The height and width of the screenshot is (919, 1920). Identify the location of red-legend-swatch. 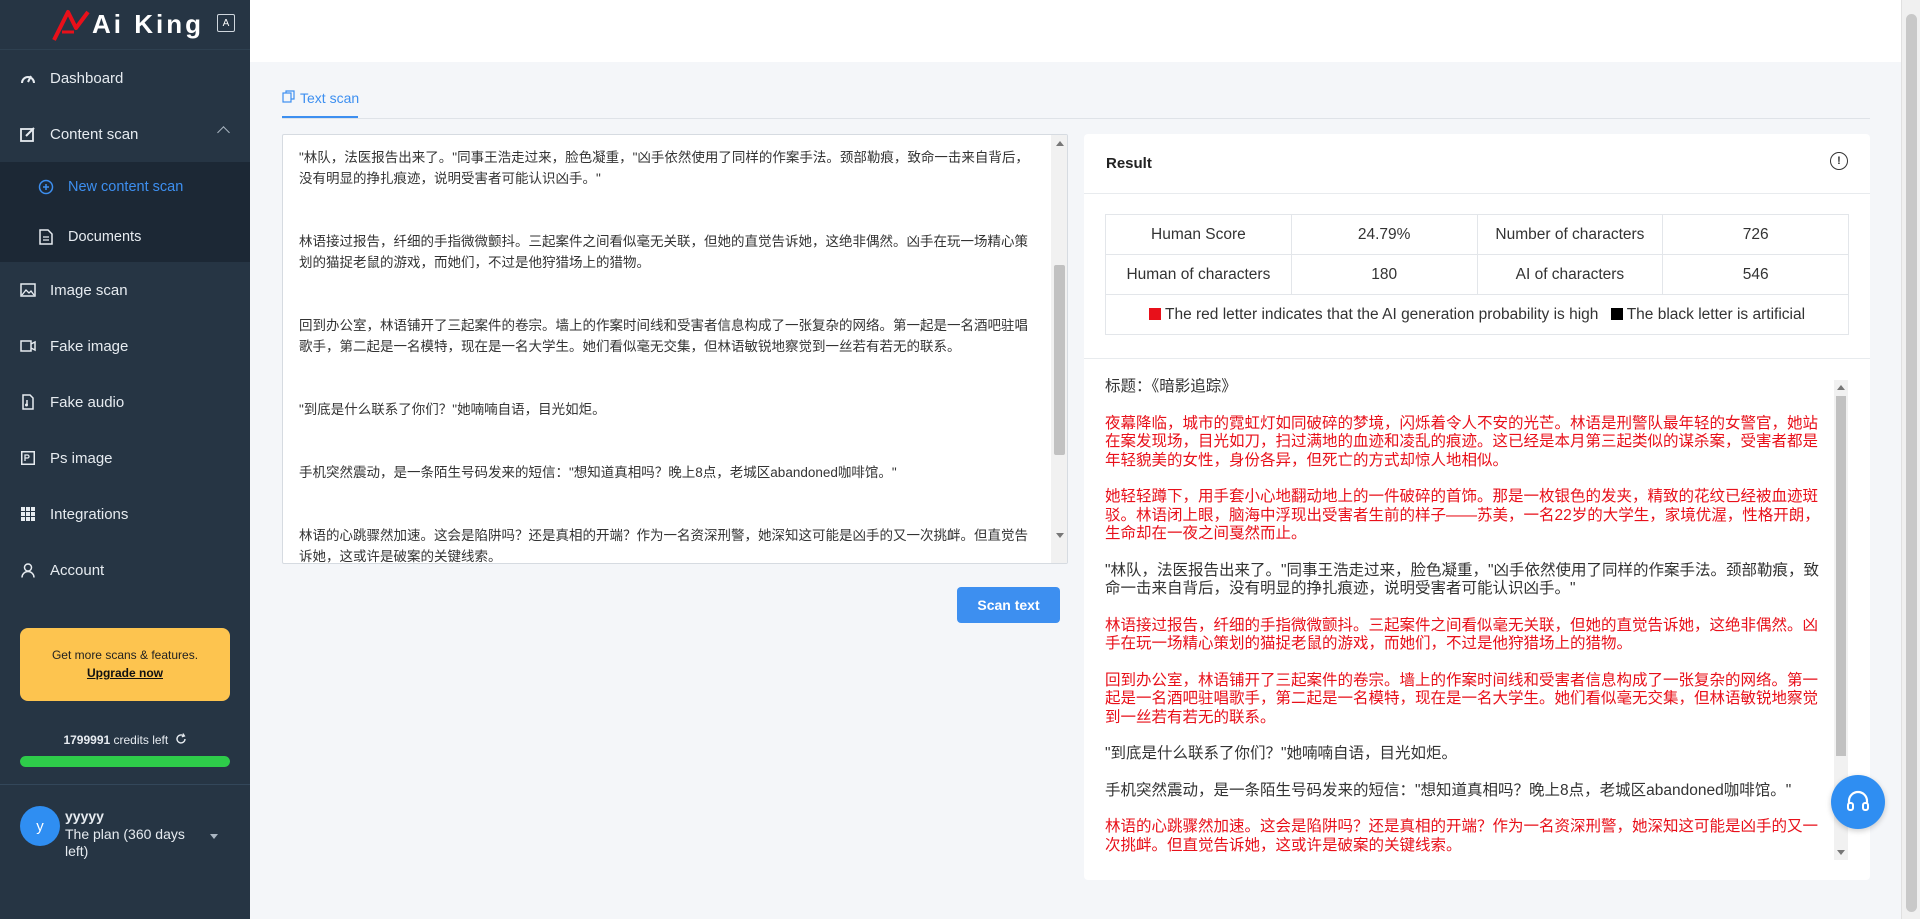
(1154, 313).